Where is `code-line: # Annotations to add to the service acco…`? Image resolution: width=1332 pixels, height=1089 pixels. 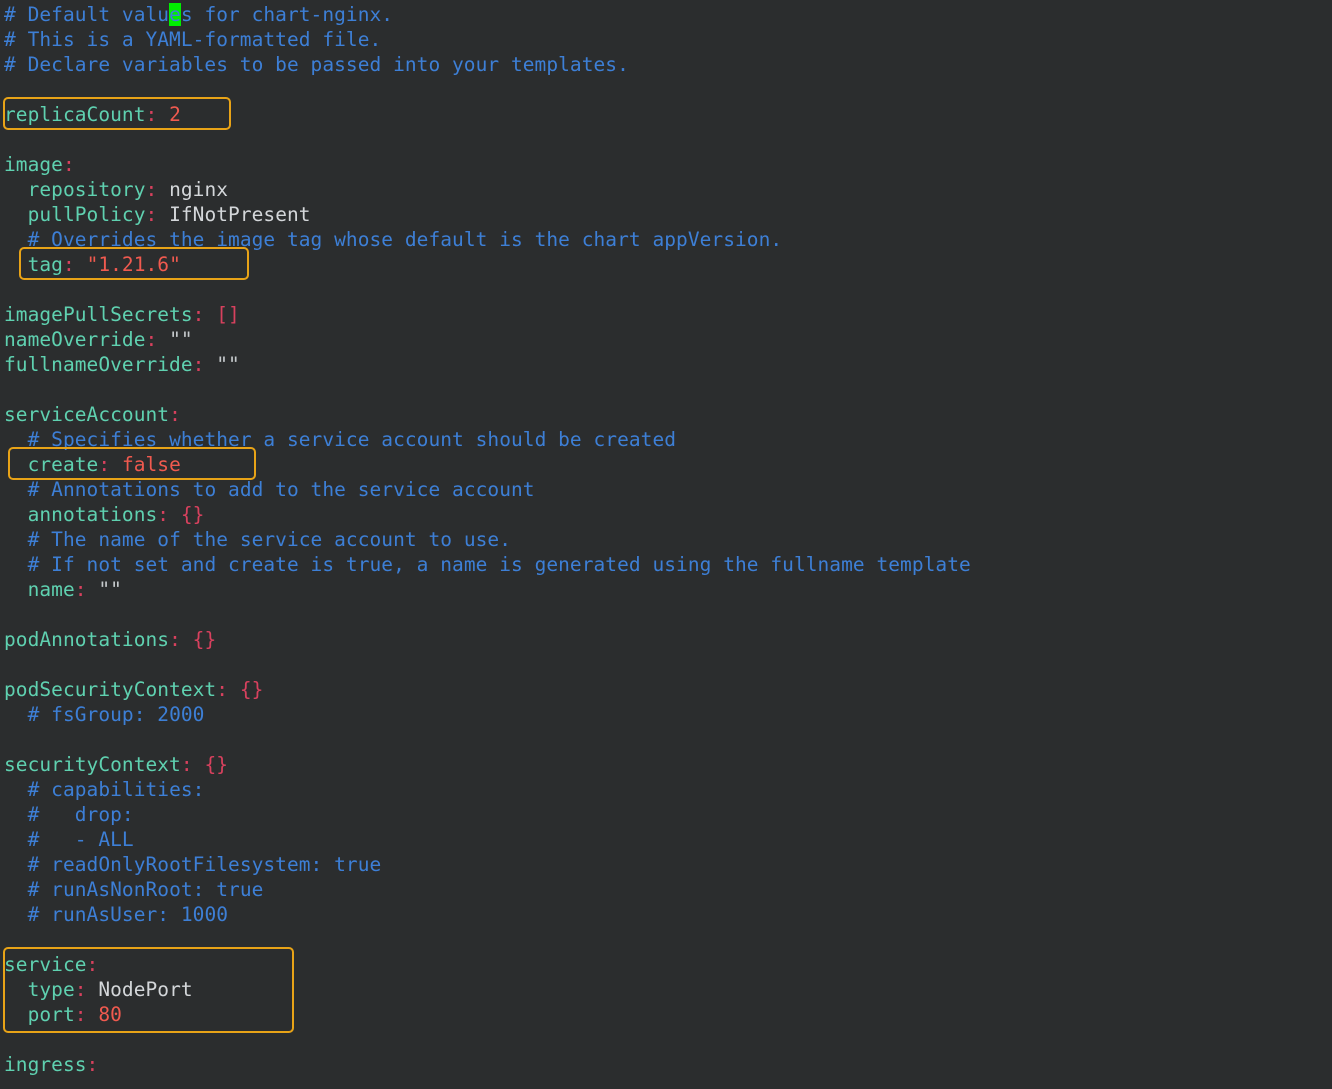 code-line: # Annotations to add to the service acco… is located at coordinates (668, 489).